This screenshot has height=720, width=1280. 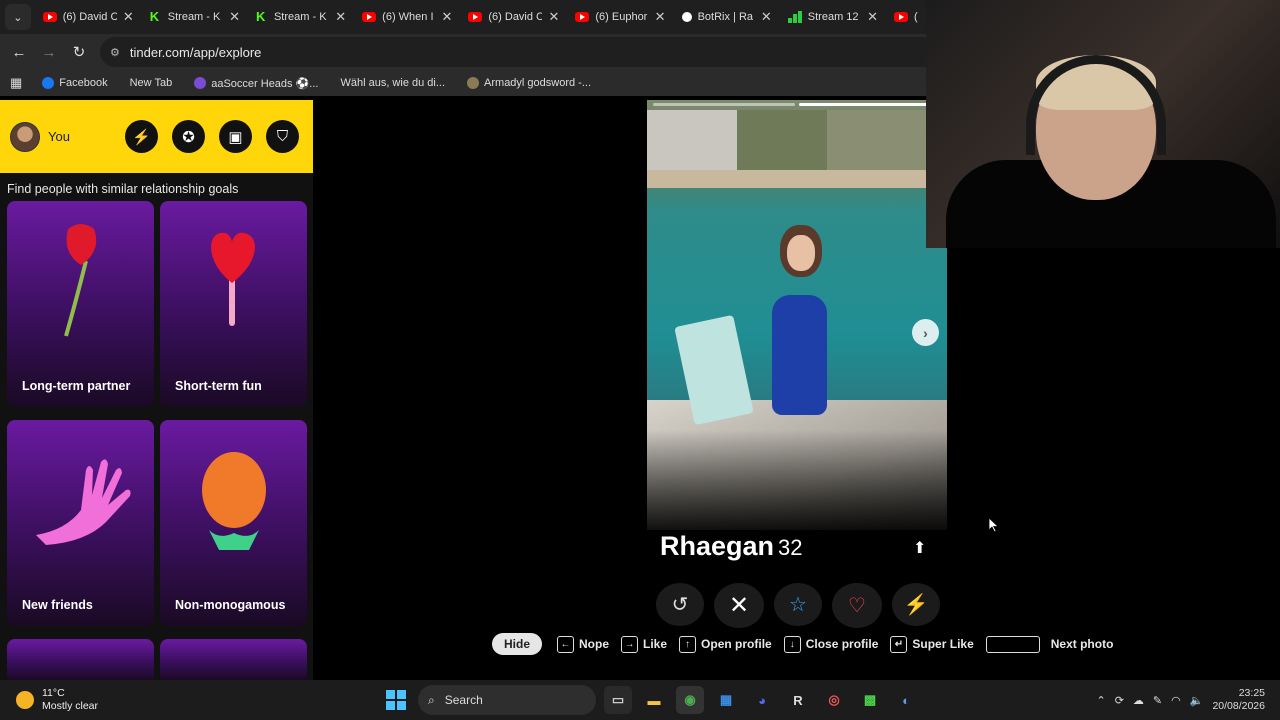 What do you see at coordinates (630, 644) in the screenshot?
I see `right-arrow-key-icon: →` at bounding box center [630, 644].